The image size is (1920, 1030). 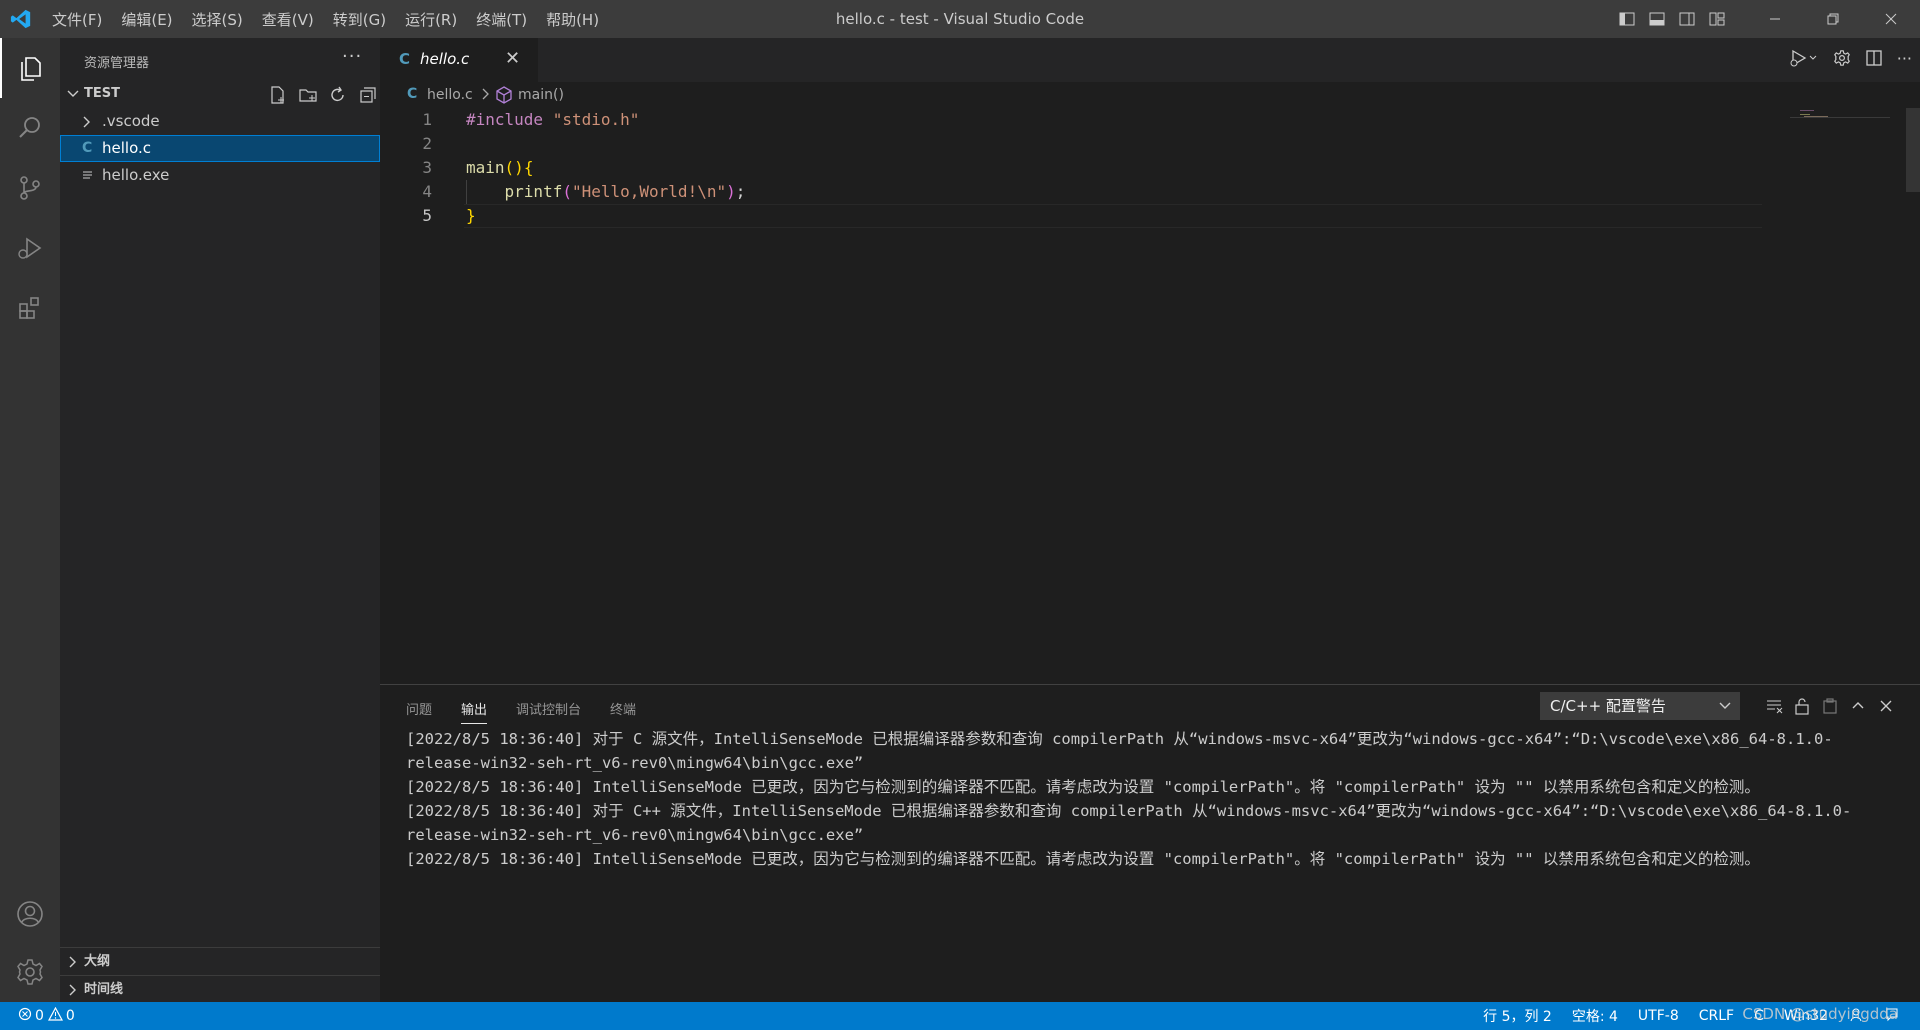 What do you see at coordinates (427, 143) in the screenshot?
I see `line-number: 2` at bounding box center [427, 143].